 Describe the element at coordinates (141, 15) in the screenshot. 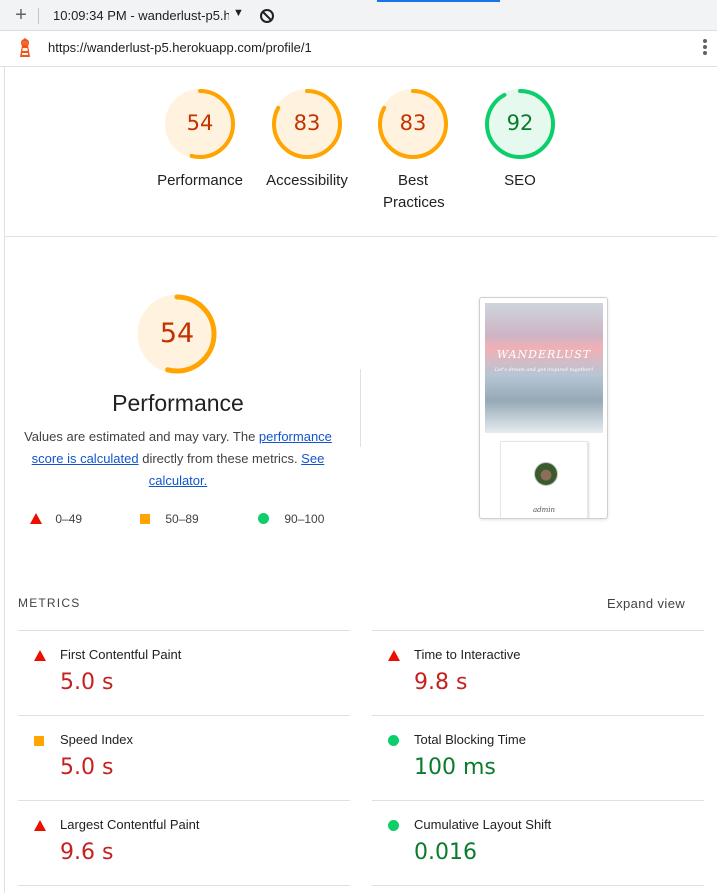

I see `report-tab-title: 10:09:34 PM - wanderlust-p5.h` at that location.